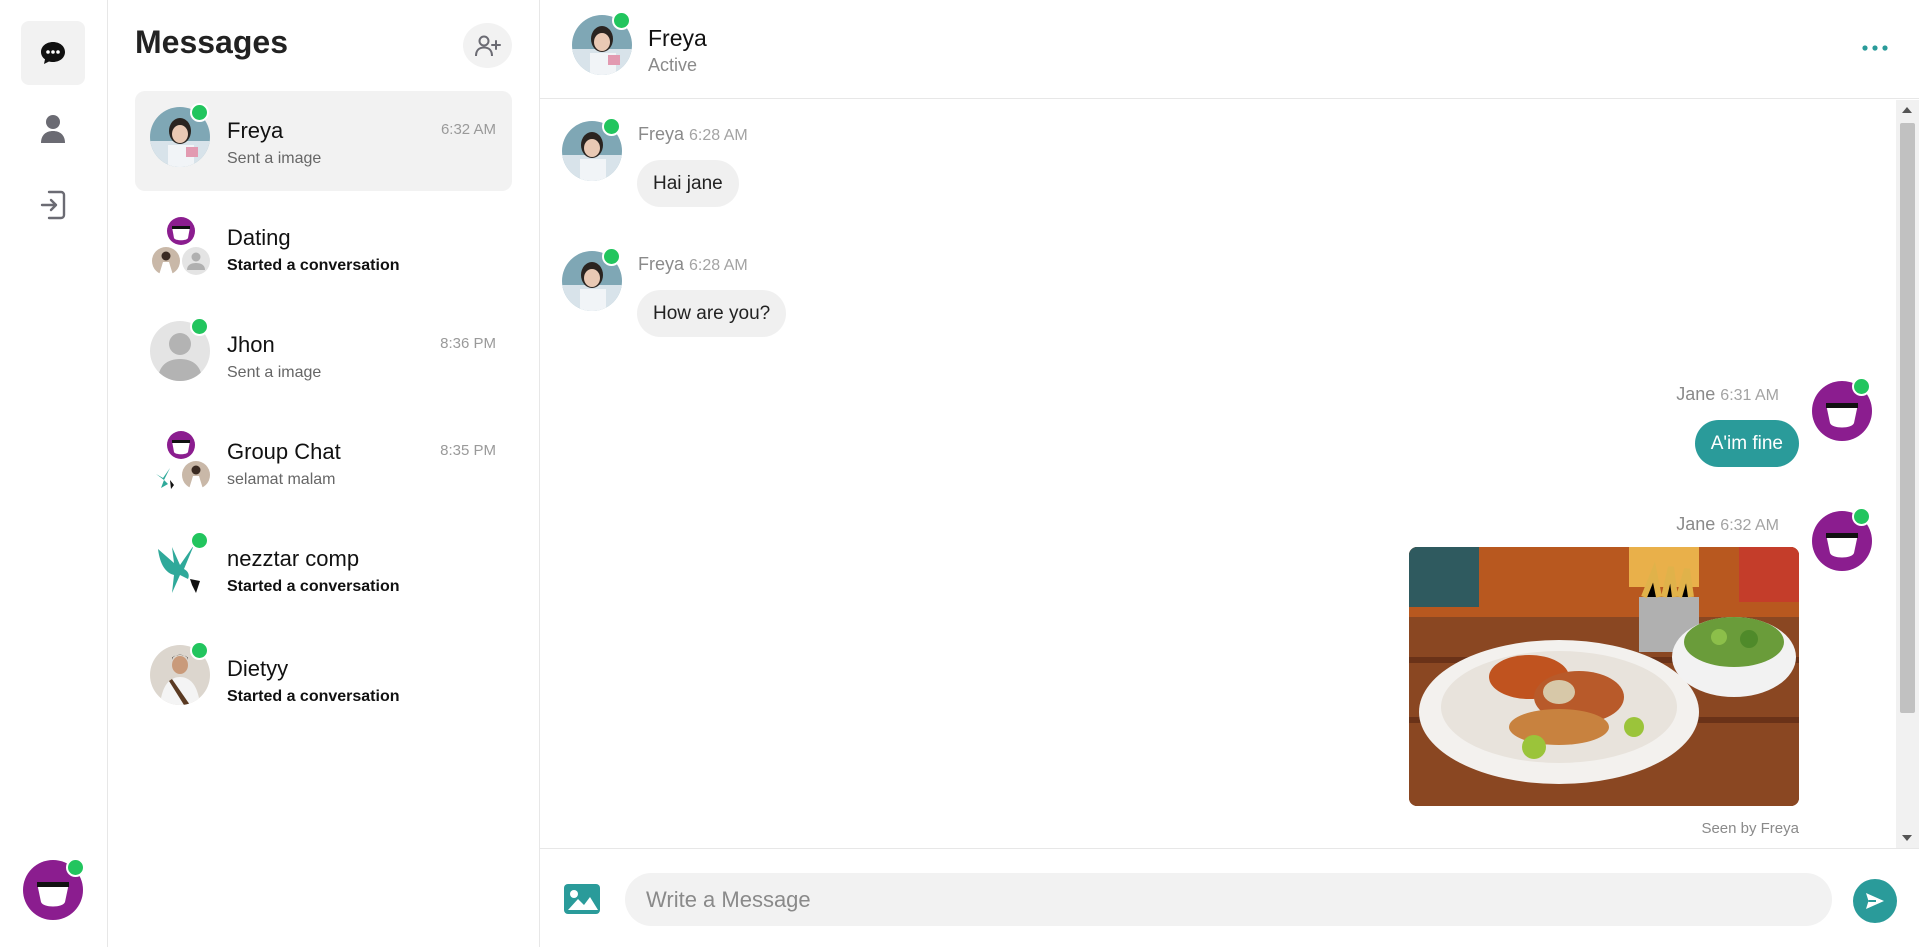 This screenshot has width=1919, height=947. I want to click on message-bubble: Hai jane, so click(688, 183).